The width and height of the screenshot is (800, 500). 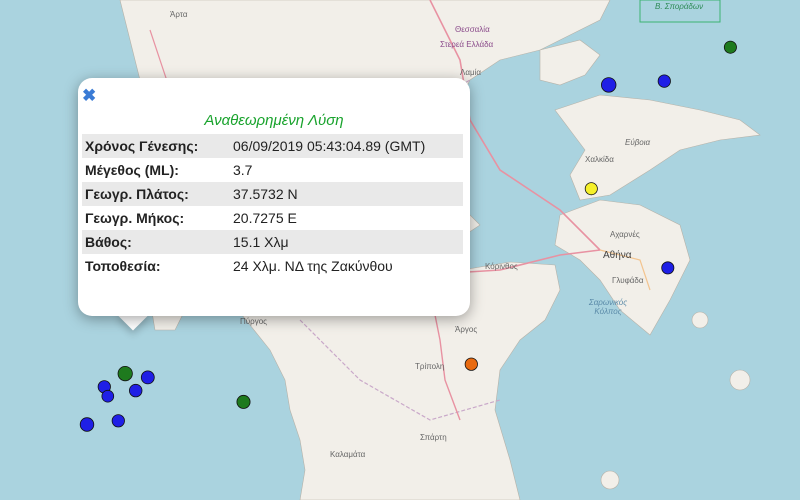 I want to click on popup-tip-cover, so click(x=140, y=306).